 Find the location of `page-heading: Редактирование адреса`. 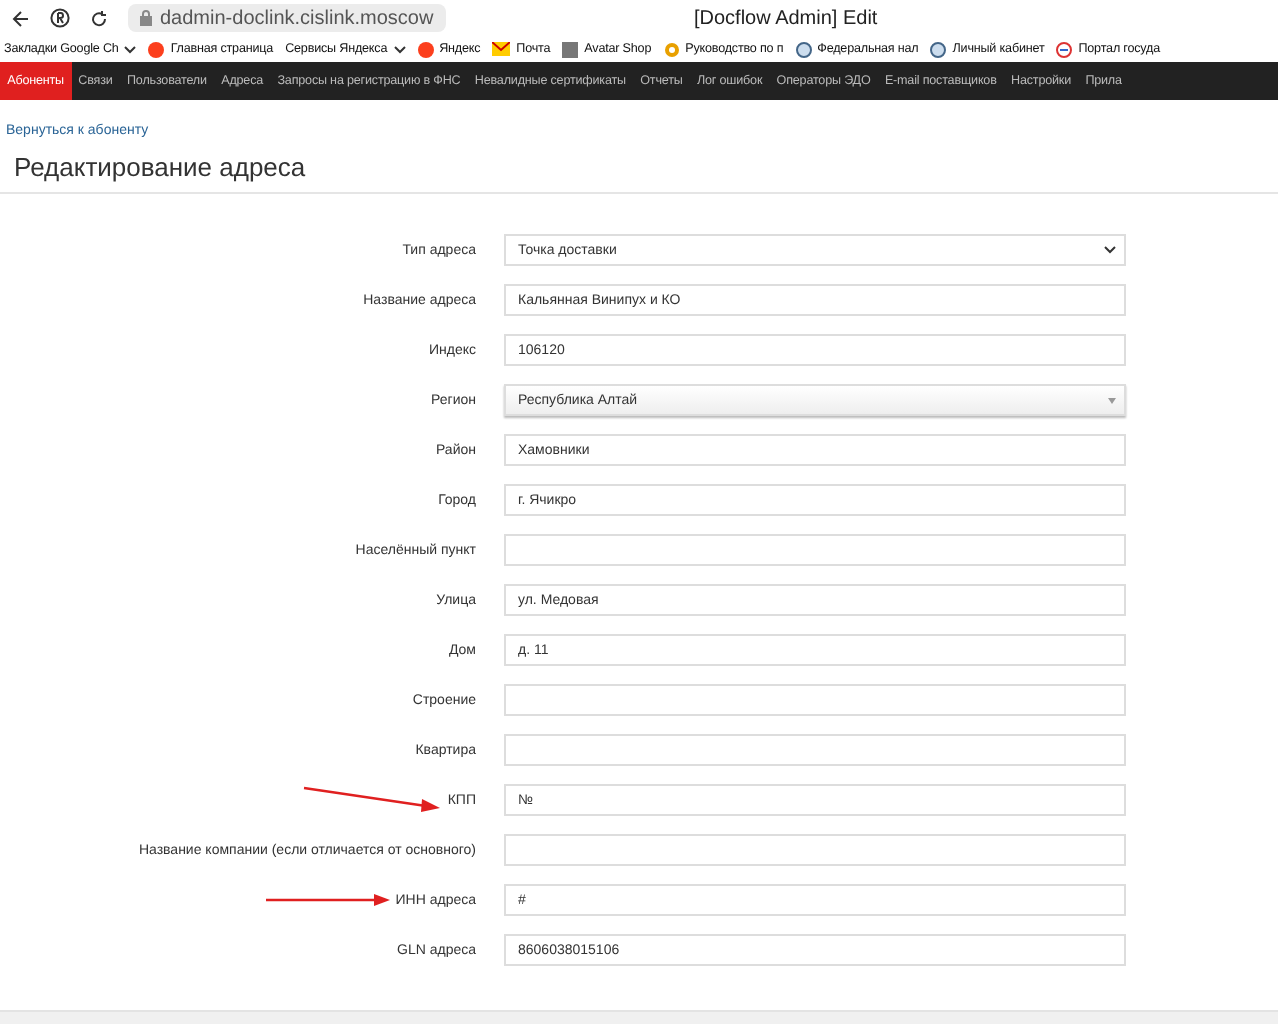

page-heading: Редактирование адреса is located at coordinates (161, 167).